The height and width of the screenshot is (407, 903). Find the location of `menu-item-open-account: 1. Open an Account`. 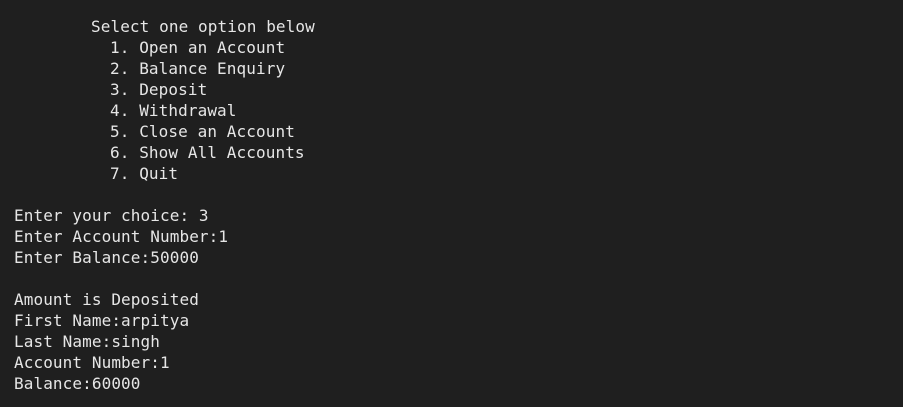

menu-item-open-account: 1. Open an Account is located at coordinates (198, 47).